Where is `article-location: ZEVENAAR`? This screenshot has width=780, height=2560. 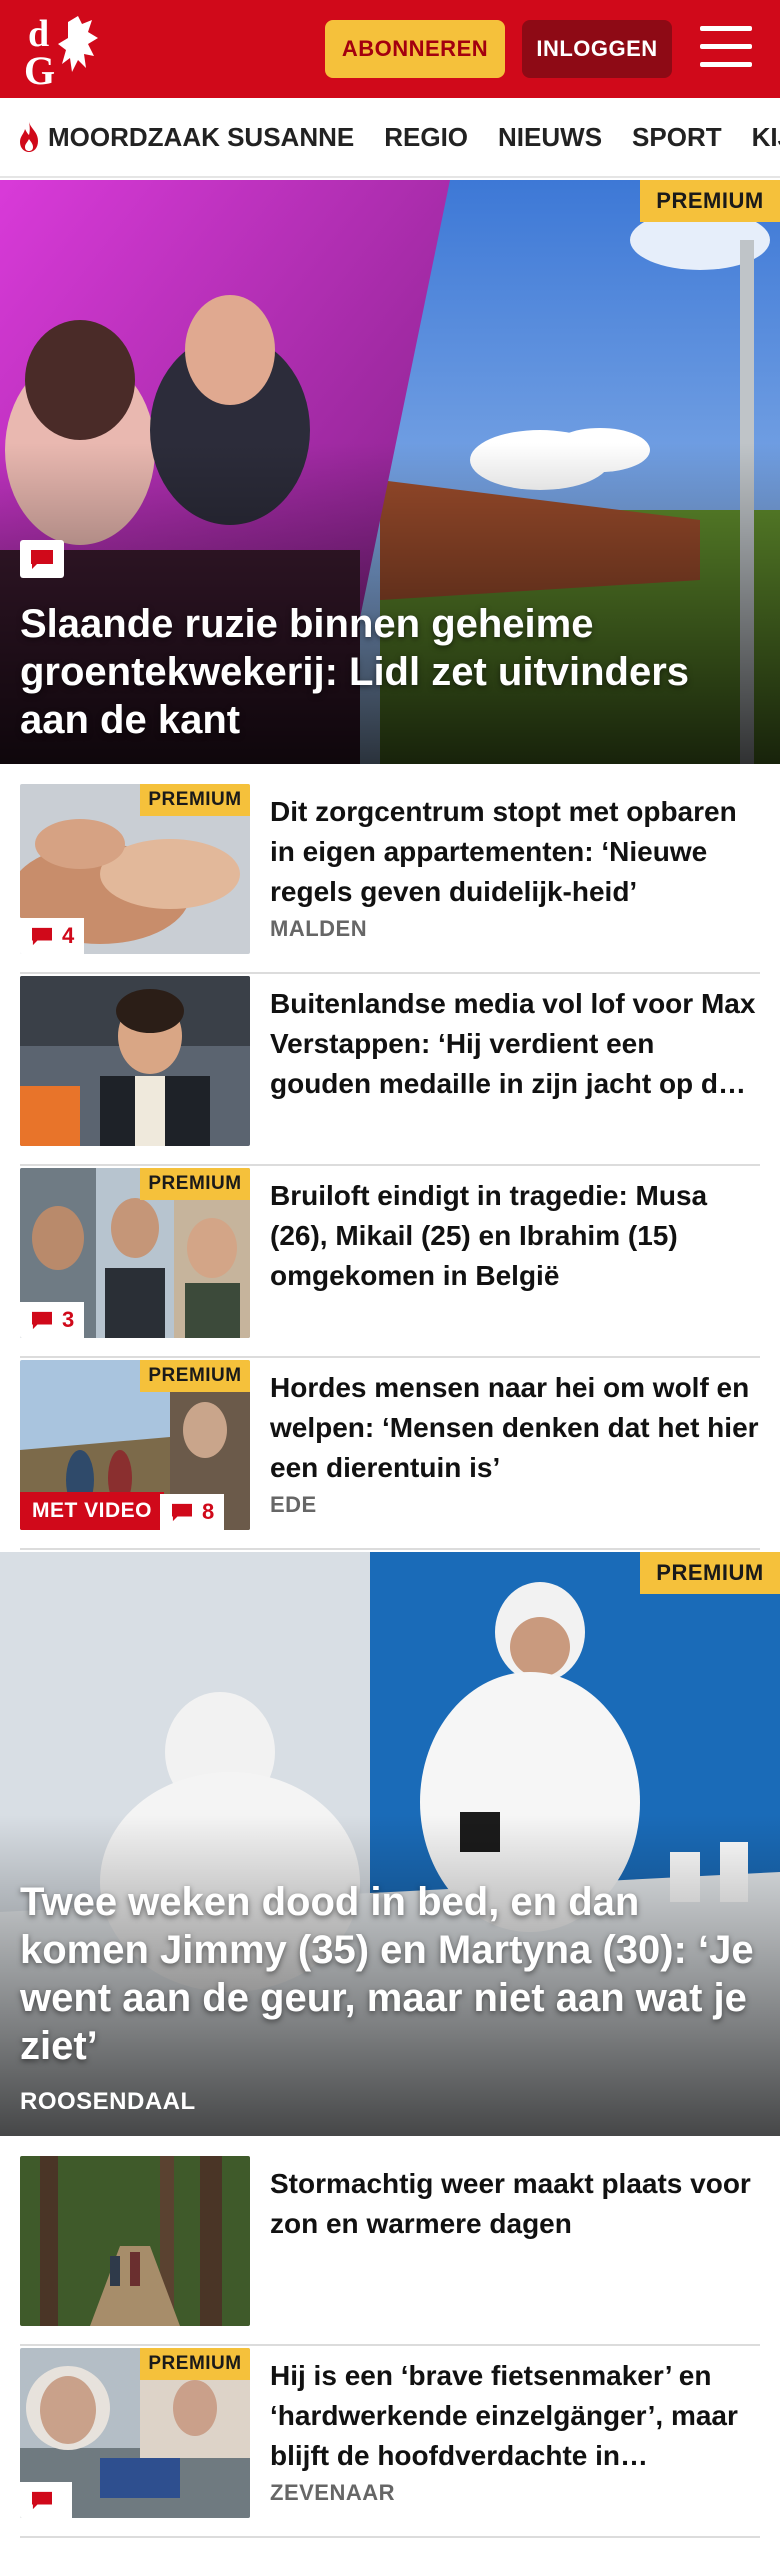
article-location: ZEVENAAR is located at coordinates (333, 2492).